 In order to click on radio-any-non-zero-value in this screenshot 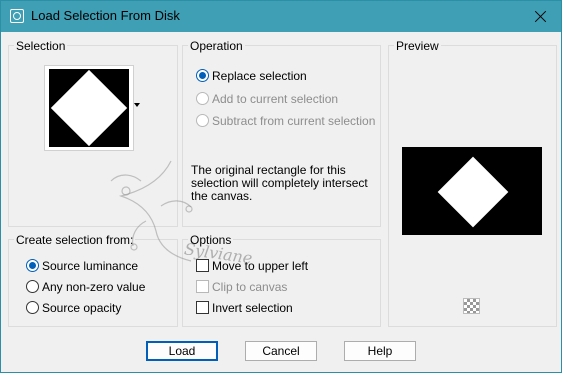, I will do `click(32, 286)`.